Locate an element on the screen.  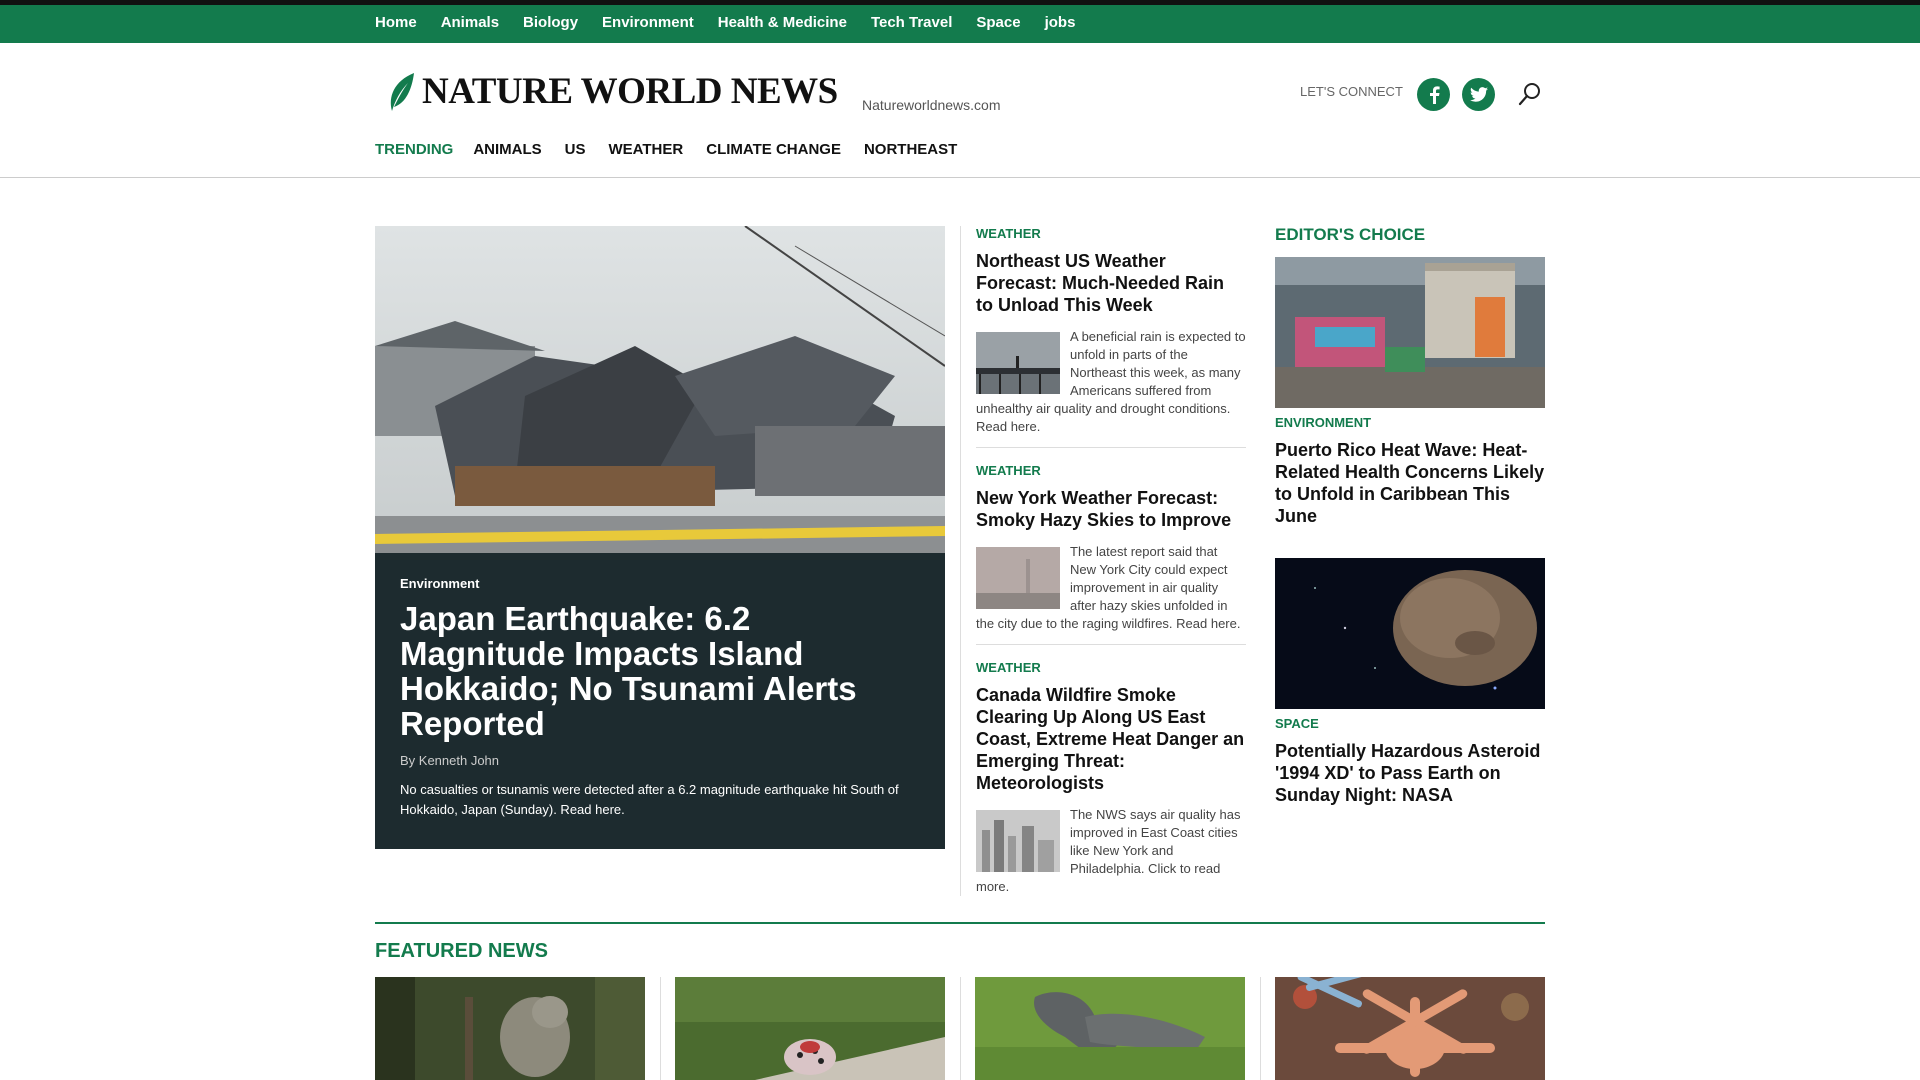
hero-image is located at coordinates (660, 389).